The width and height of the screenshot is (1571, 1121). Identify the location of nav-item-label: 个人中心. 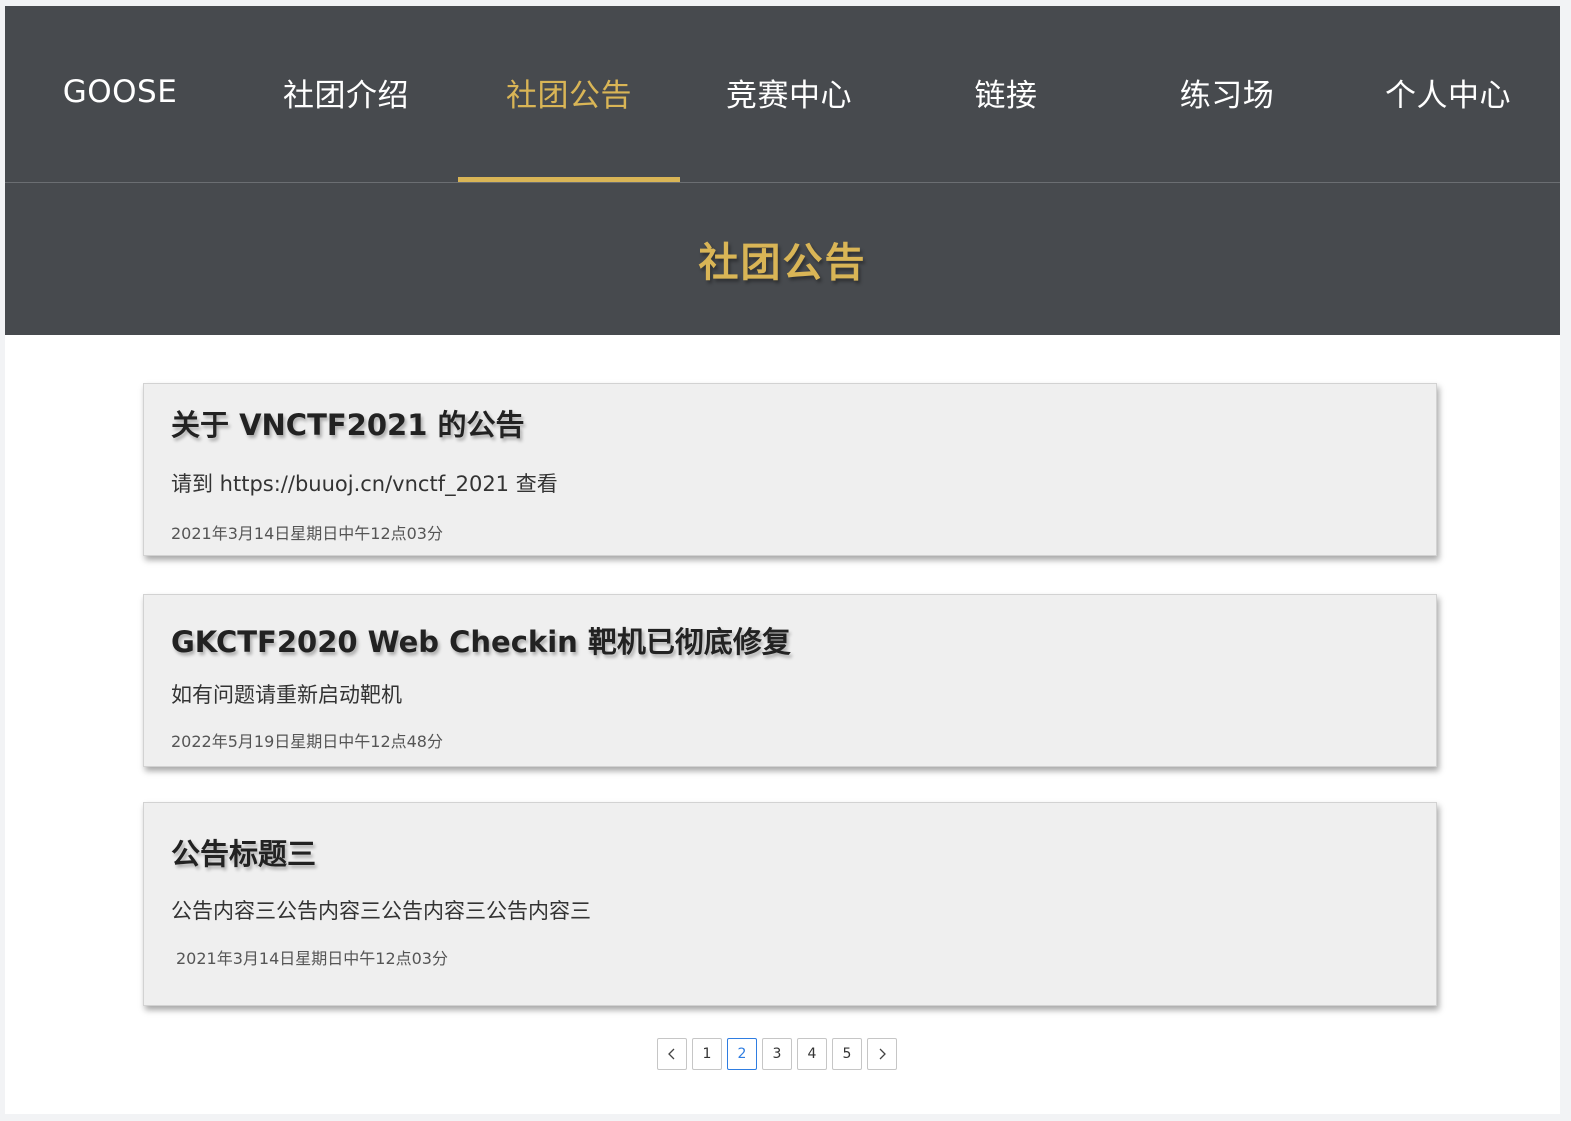
(1448, 95).